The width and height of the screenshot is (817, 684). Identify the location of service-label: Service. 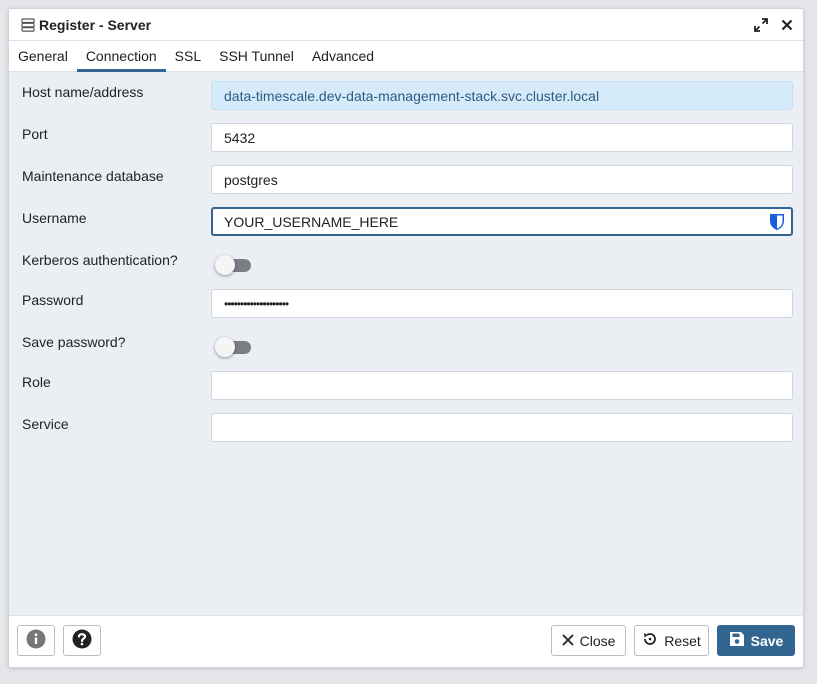
(45, 424).